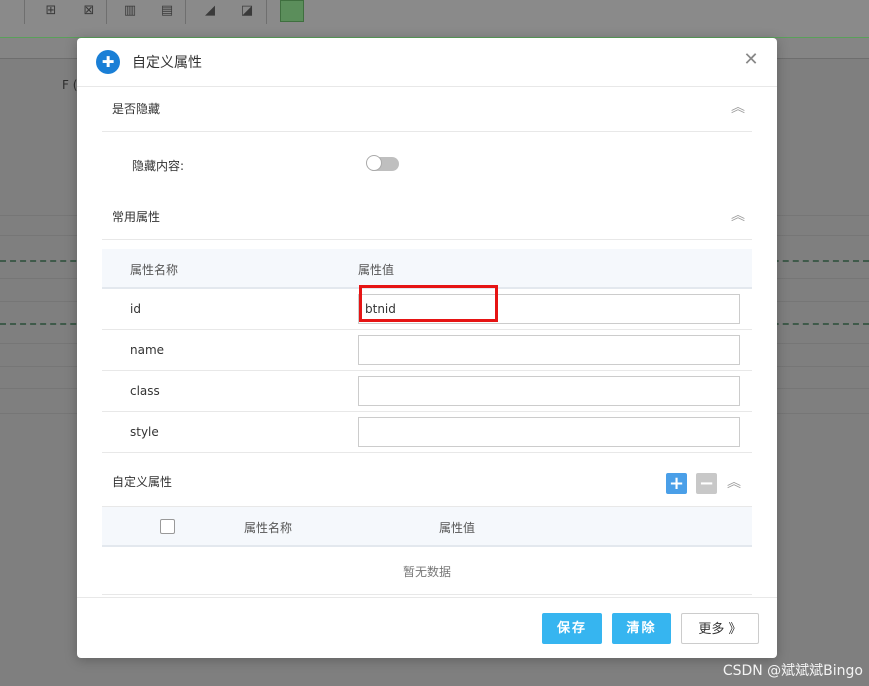 The height and width of the screenshot is (686, 869). Describe the element at coordinates (147, 350) in the screenshot. I see `attribute-name-name: name` at that location.